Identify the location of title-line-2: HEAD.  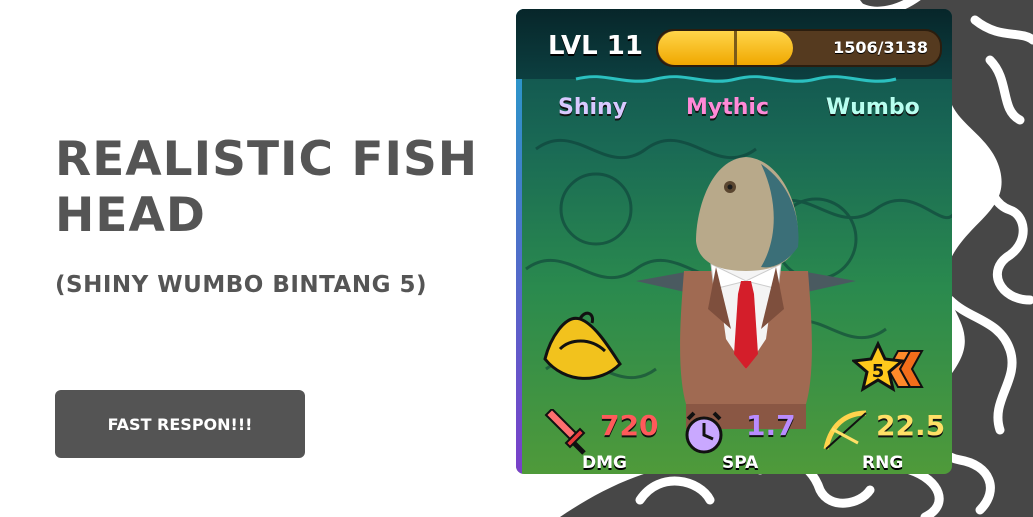
(130, 215).